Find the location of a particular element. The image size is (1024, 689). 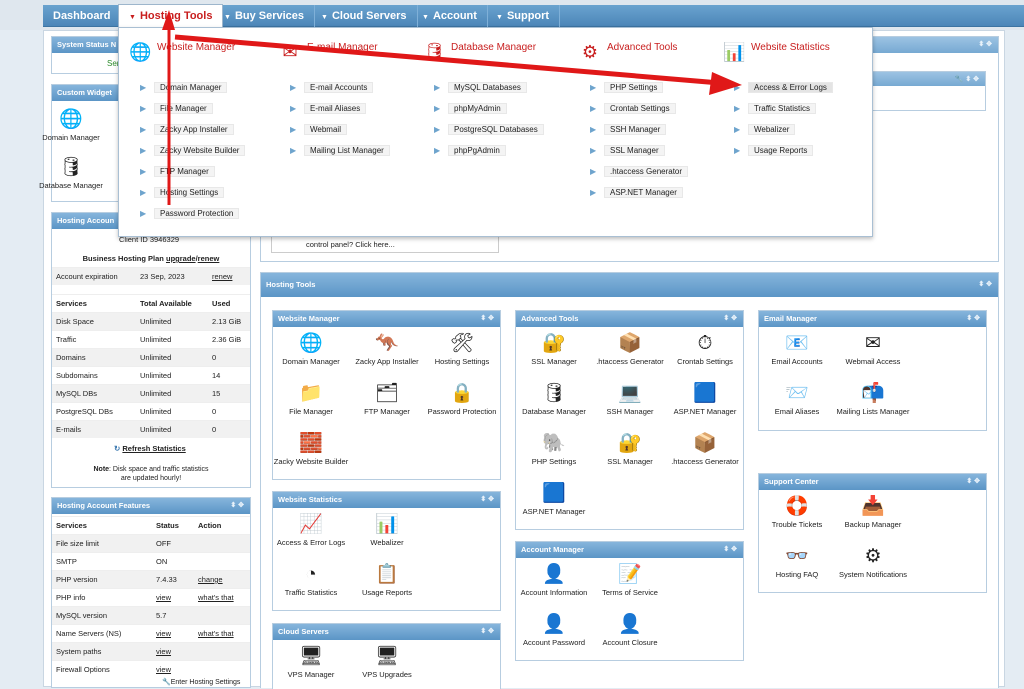

menu-heading: ⚙ Advanced Tools is located at coordinates (640, 53).